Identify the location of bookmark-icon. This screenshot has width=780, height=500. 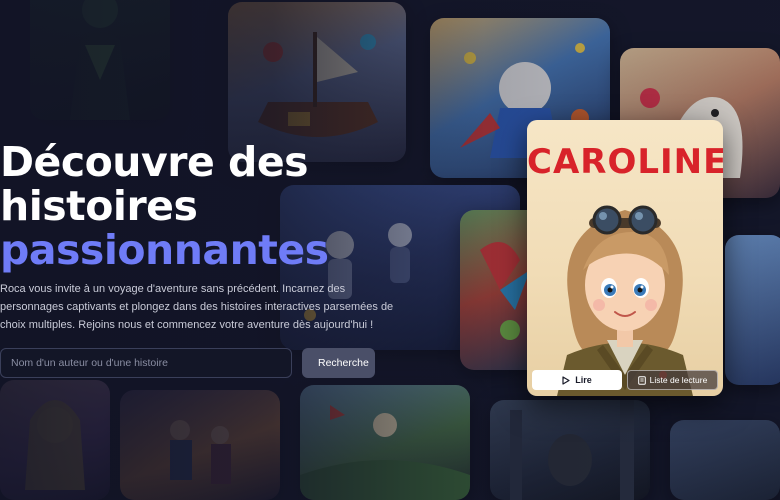
(641, 380).